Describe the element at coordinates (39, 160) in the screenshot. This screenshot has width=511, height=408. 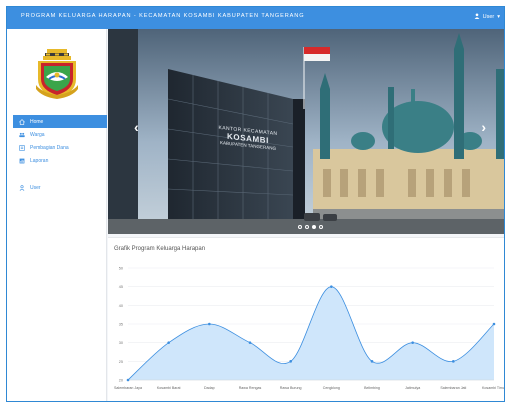
I see `sidebar-item-label: Laporan` at that location.